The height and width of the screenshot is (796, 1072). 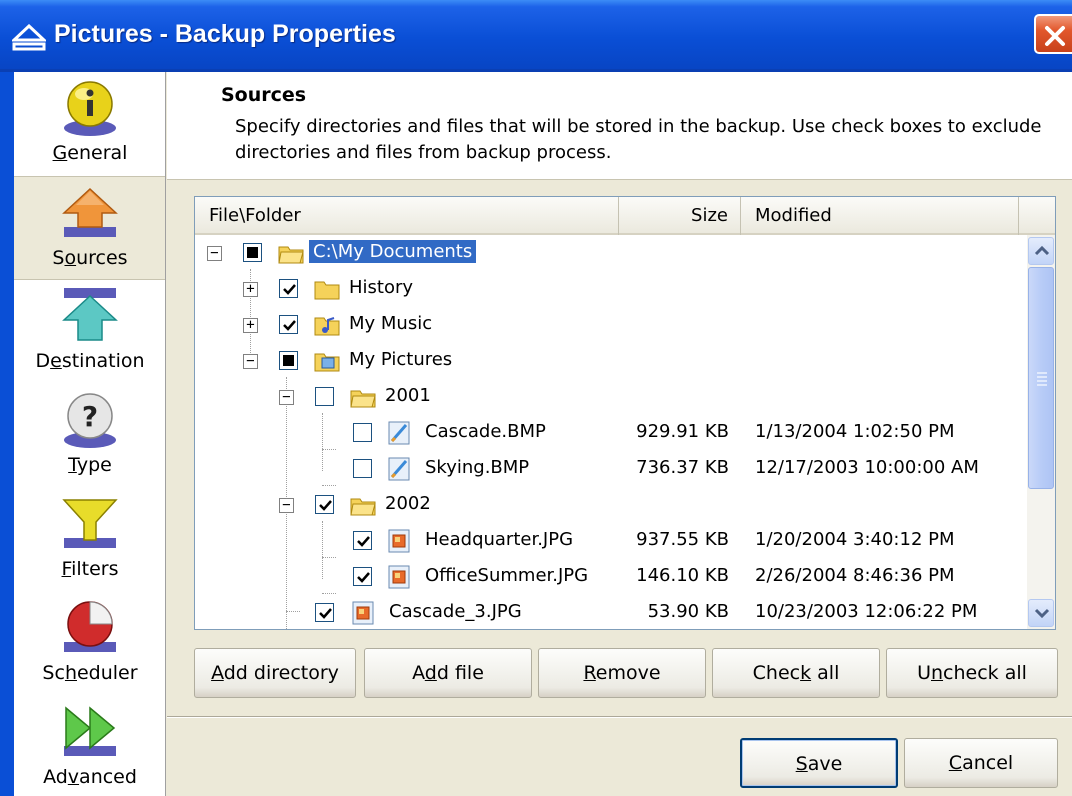 What do you see at coordinates (619, 717) in the screenshot?
I see `separator` at bounding box center [619, 717].